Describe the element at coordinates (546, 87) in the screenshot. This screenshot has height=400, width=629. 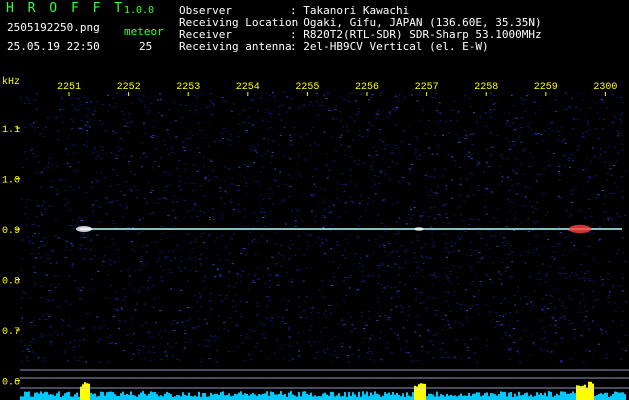
I see `time-tick-label: 2259` at that location.